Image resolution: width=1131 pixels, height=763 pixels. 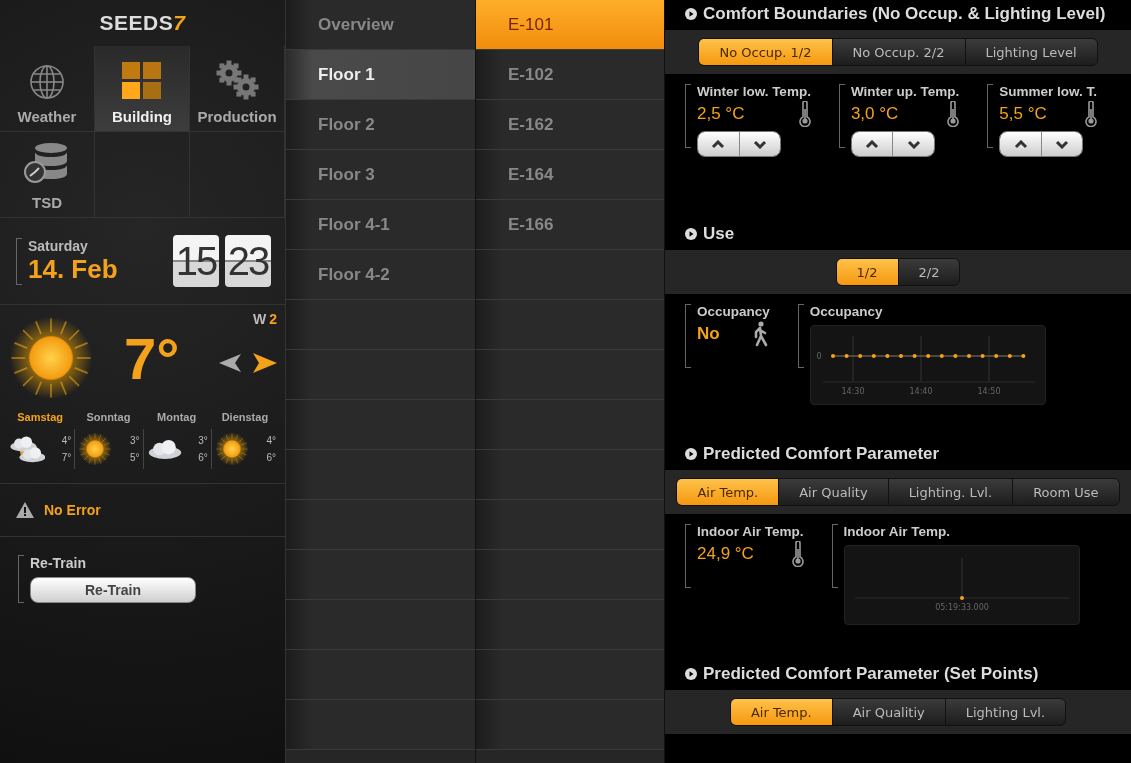 What do you see at coordinates (1066, 492) in the screenshot?
I see `tab: Room Use` at bounding box center [1066, 492].